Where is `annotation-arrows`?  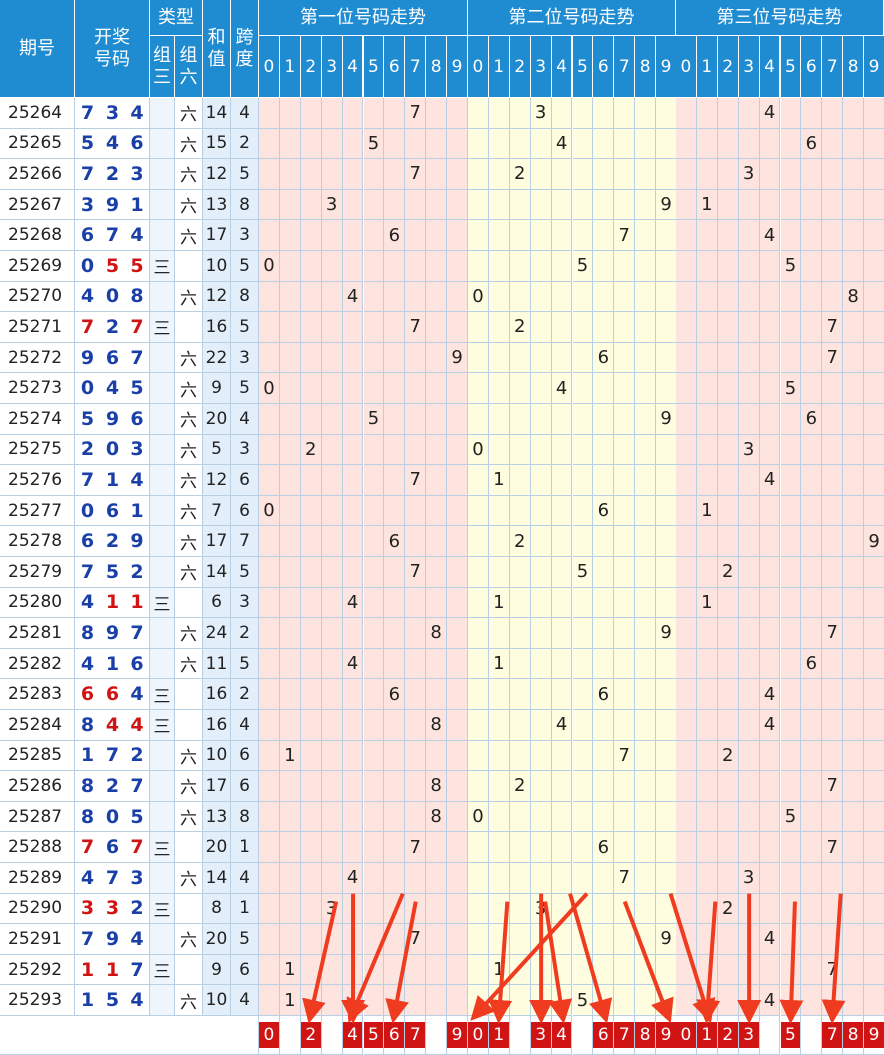
annotation-arrows is located at coordinates (574, 958).